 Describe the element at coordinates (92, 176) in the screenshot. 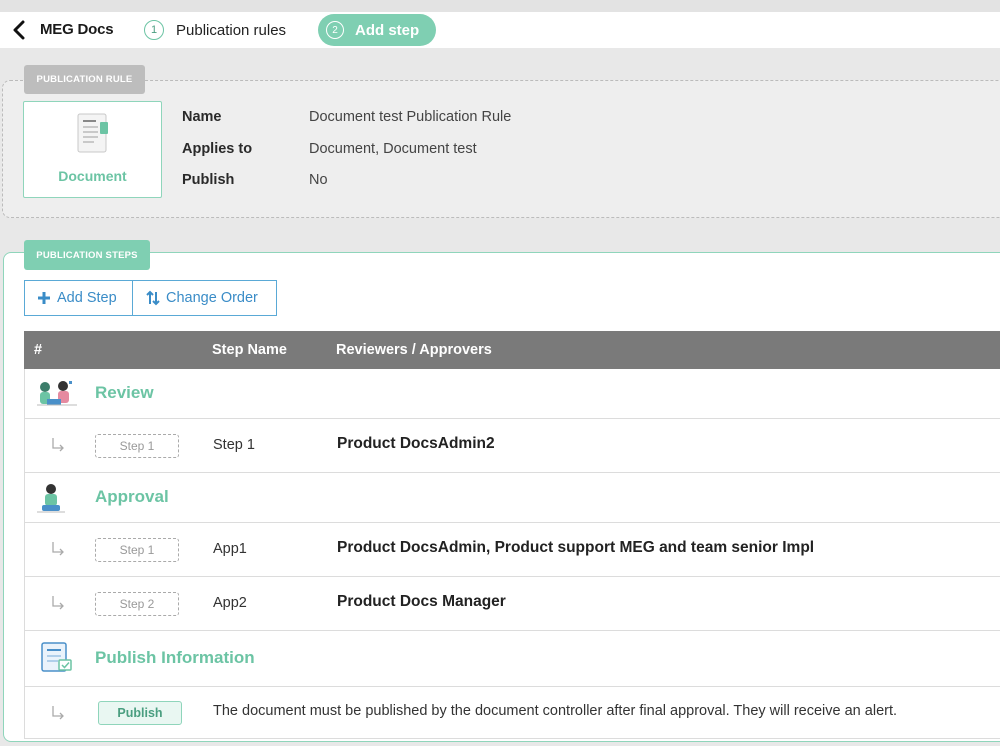

I see `document-card-label: Document` at that location.